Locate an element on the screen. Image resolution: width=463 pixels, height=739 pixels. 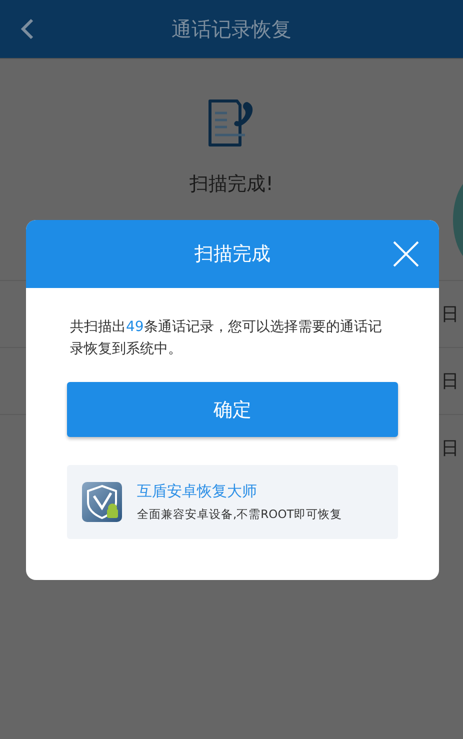
promo-card: 互盾安卓恢复大师 全面兼容安卓设备,不需ROOT即可恢复 is located at coordinates (232, 502).